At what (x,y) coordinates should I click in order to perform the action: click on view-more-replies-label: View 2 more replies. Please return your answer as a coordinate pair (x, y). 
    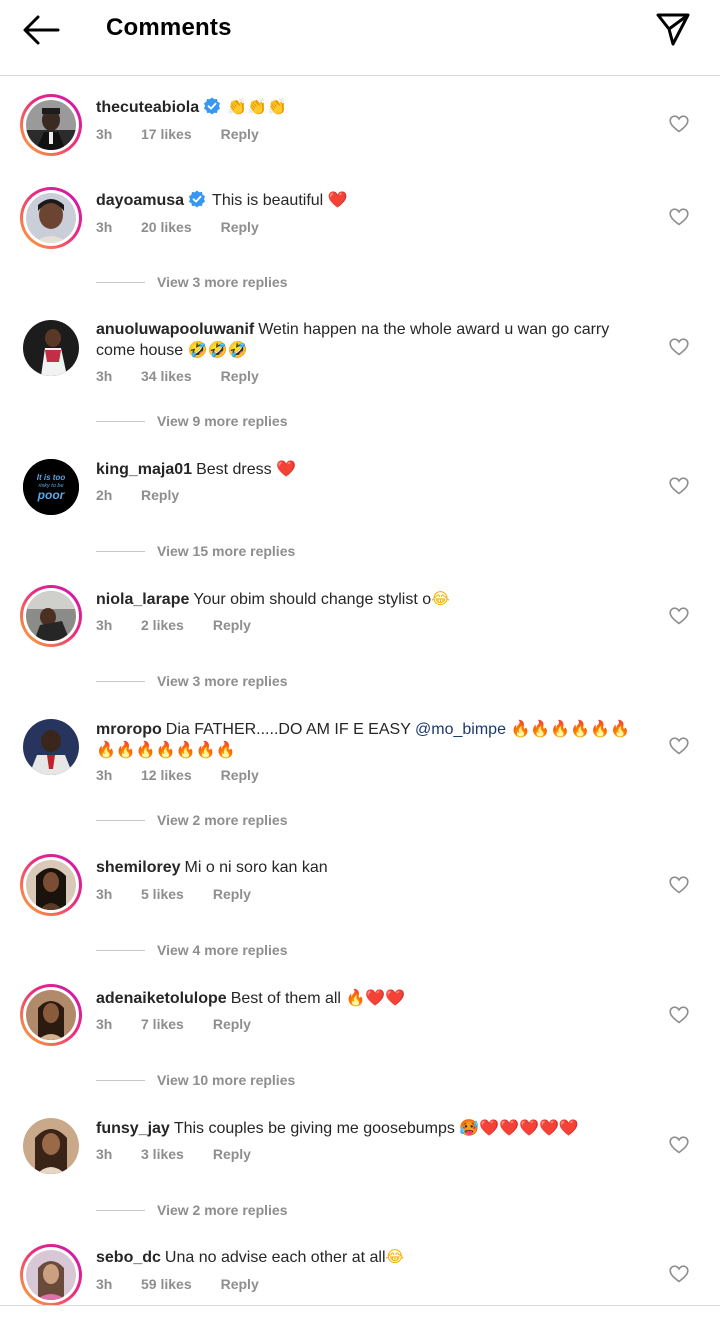
    Looking at the image, I should click on (222, 820).